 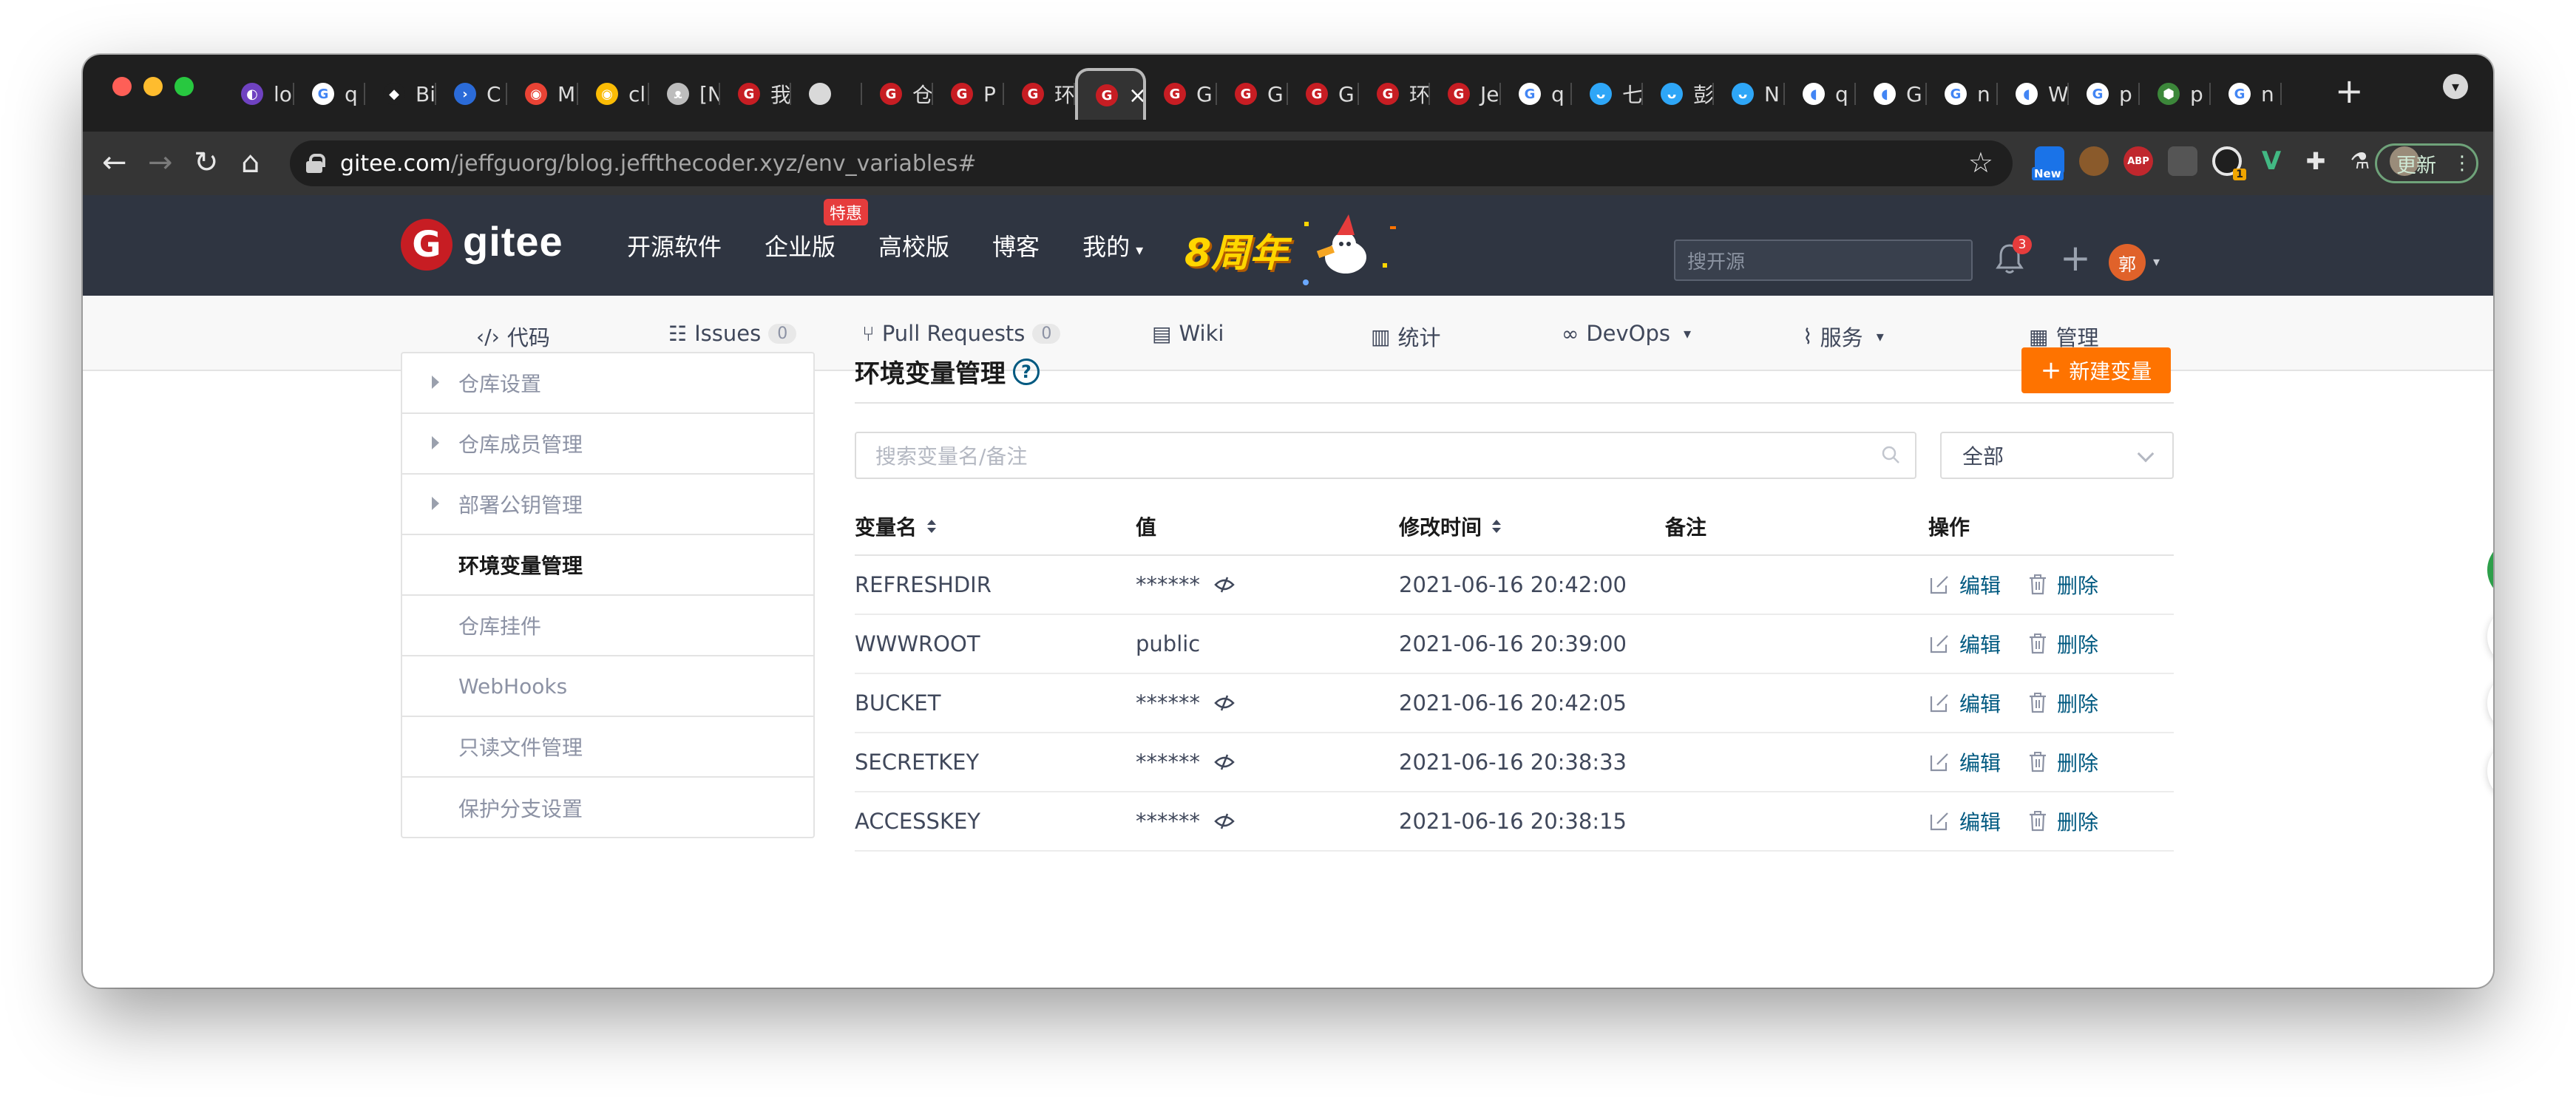 What do you see at coordinates (2490, 703) in the screenshot?
I see `floating-chat-icon` at bounding box center [2490, 703].